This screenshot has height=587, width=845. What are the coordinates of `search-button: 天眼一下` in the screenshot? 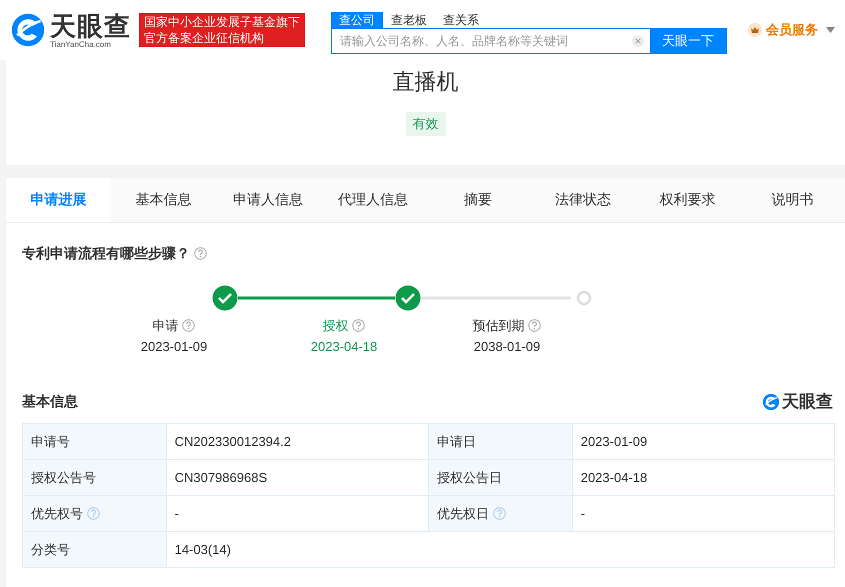 It's located at (688, 41).